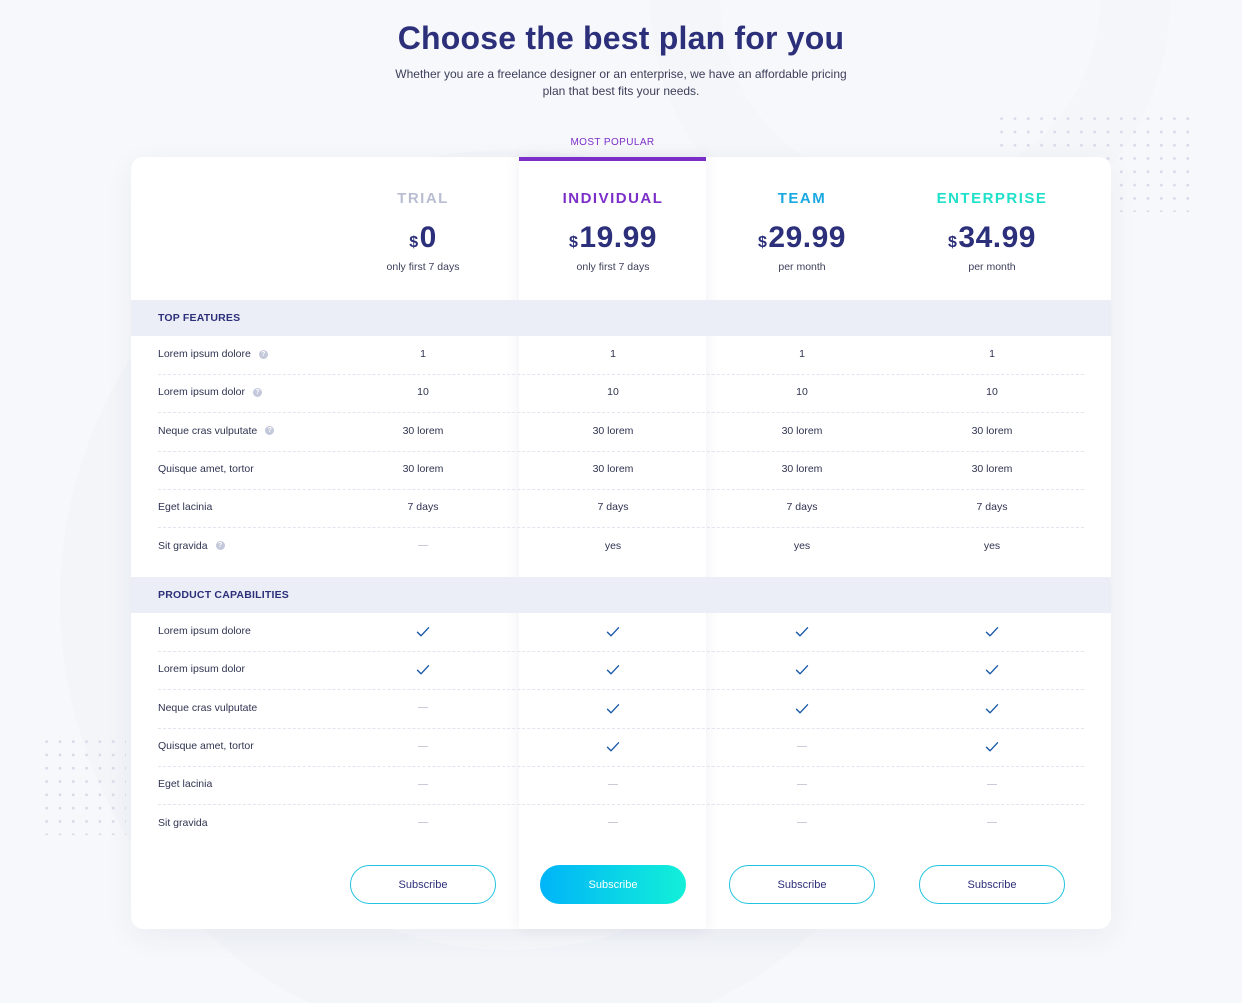 This screenshot has height=1003, width=1242. Describe the element at coordinates (213, 354) in the screenshot. I see `feature-label: Lorem ipsum dolore?` at that location.